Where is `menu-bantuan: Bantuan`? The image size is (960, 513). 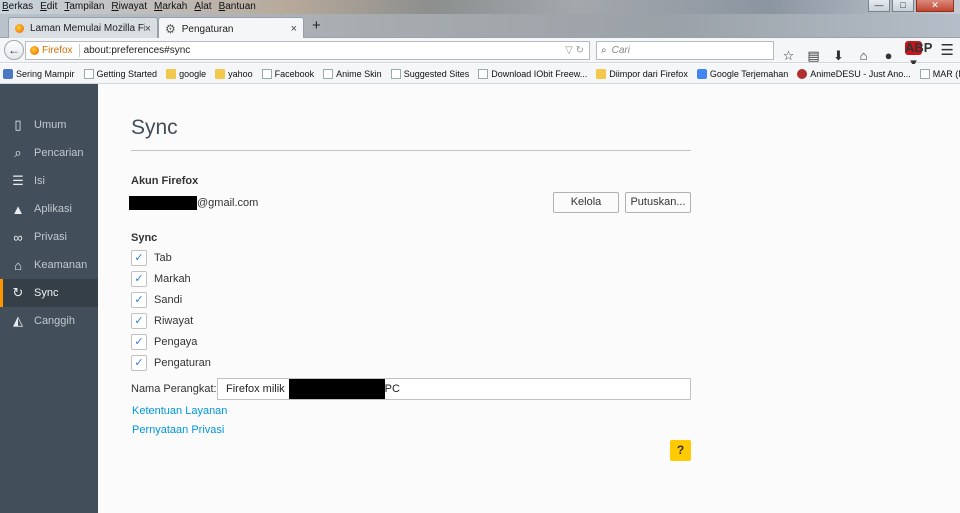
menu-bantuan: Bantuan is located at coordinates (237, 7).